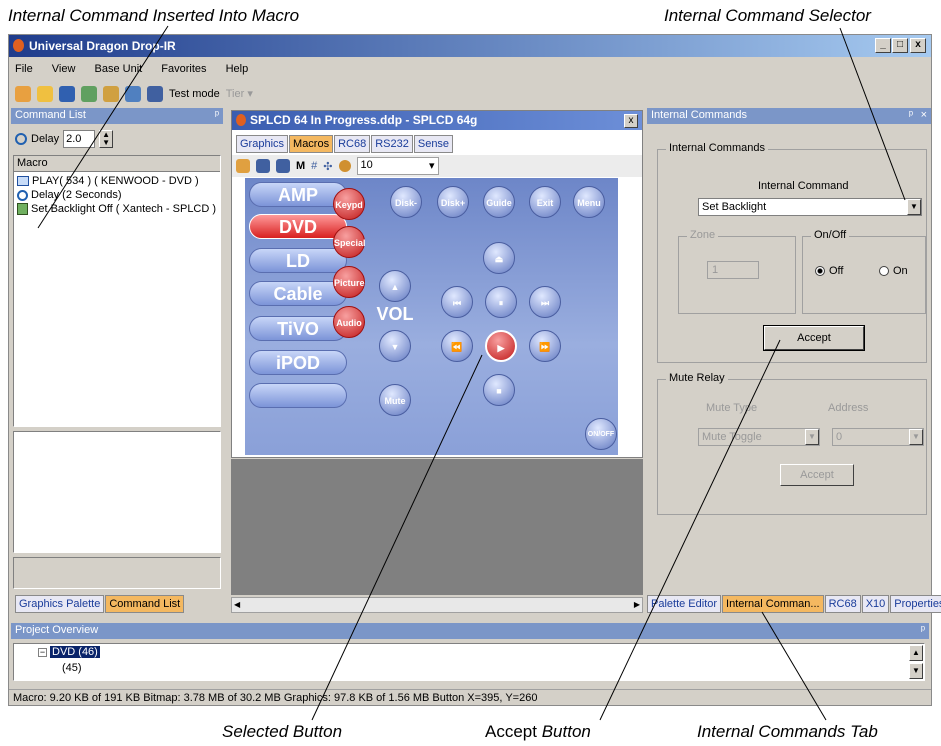 This screenshot has height=746, width=941. What do you see at coordinates (545, 302) in the screenshot?
I see `btn-skip-fwd-icon: ⏭` at bounding box center [545, 302].